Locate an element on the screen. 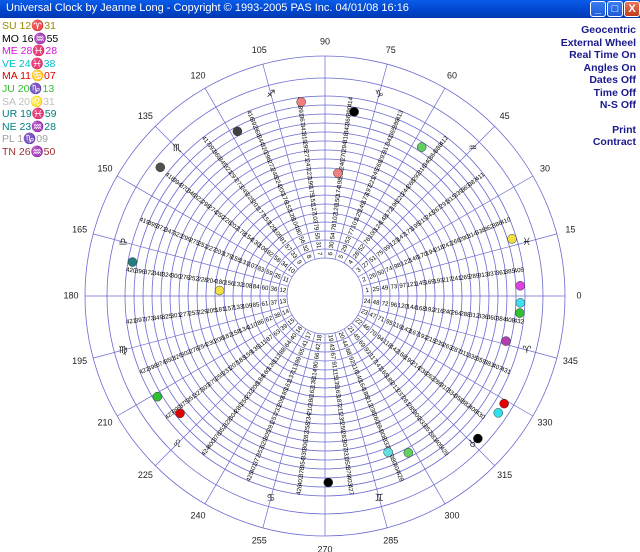  degree-label: 0 is located at coordinates (578, 295).